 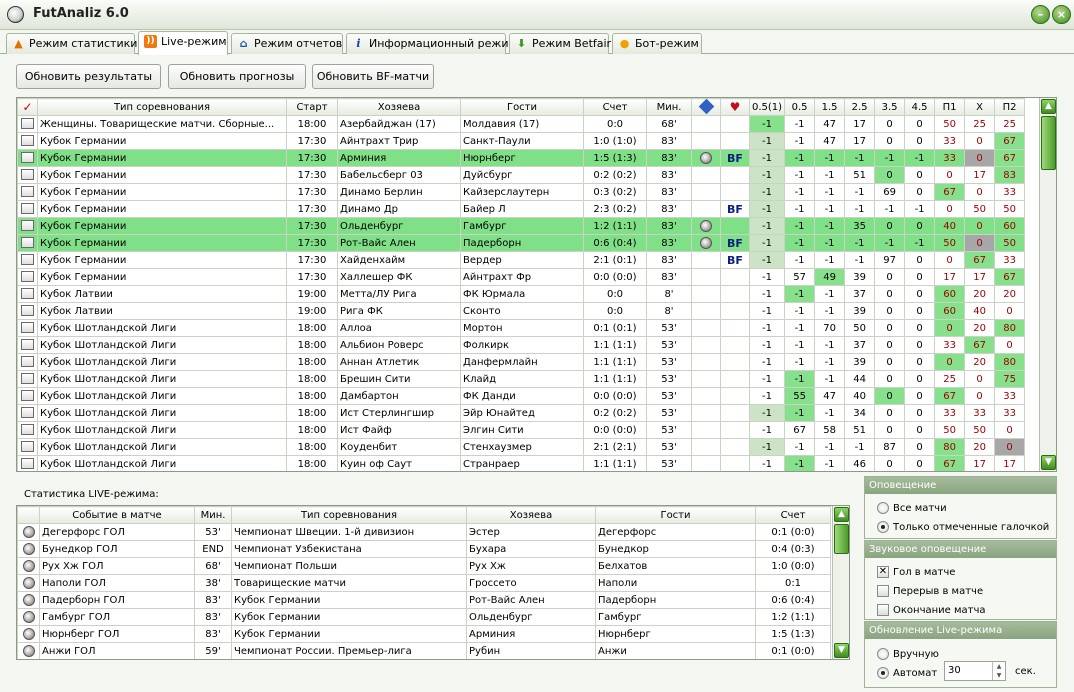 What do you see at coordinates (998, 671) in the screenshot?
I see `spinner-arrows-icon: ▲ ▼` at bounding box center [998, 671].